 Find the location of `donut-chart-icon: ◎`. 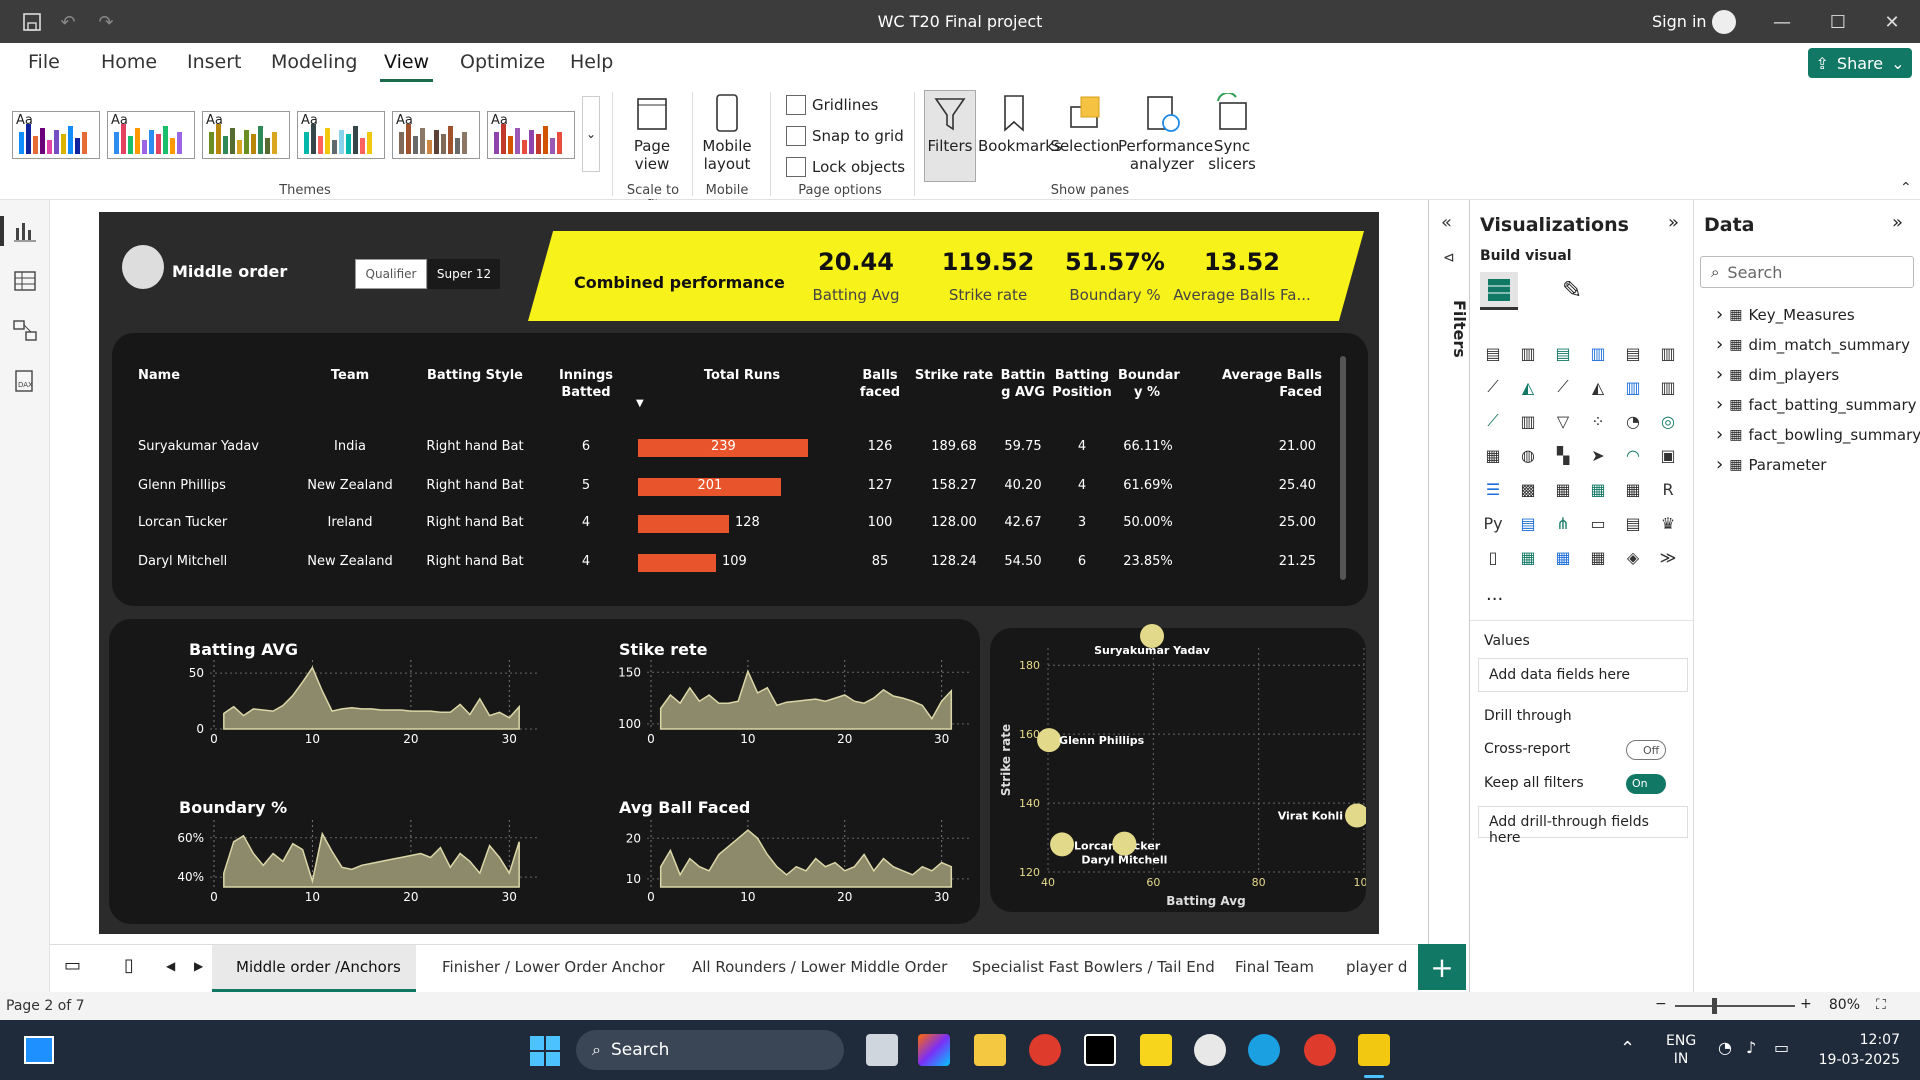

donut-chart-icon: ◎ is located at coordinates (1668, 421).